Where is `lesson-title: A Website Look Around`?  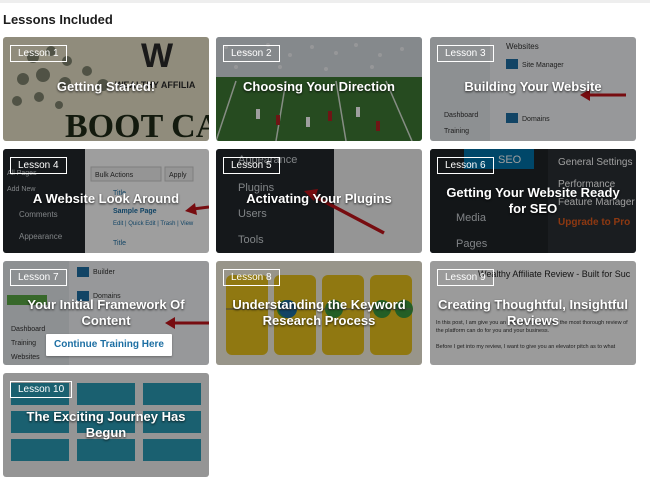 lesson-title: A Website Look Around is located at coordinates (106, 199).